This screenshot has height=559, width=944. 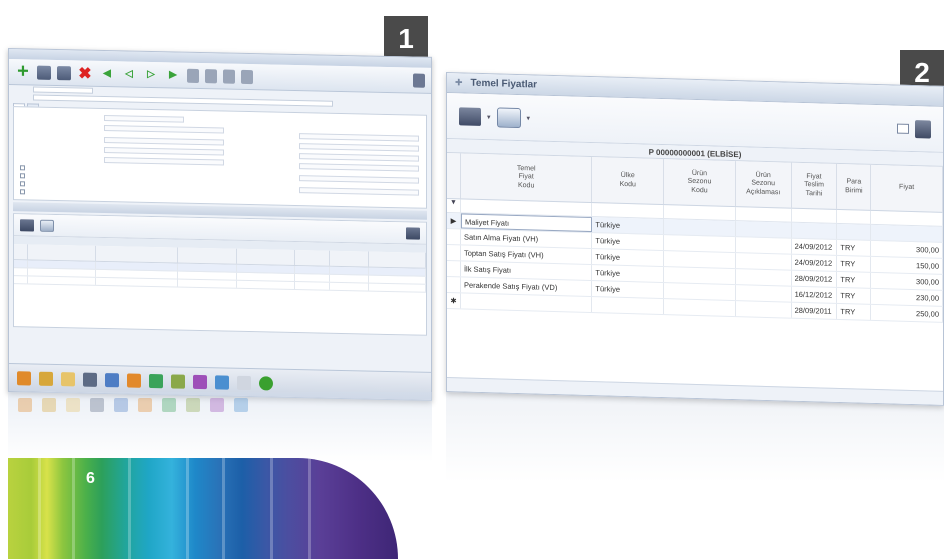 I want to click on tape-icon, so click(x=90, y=379).